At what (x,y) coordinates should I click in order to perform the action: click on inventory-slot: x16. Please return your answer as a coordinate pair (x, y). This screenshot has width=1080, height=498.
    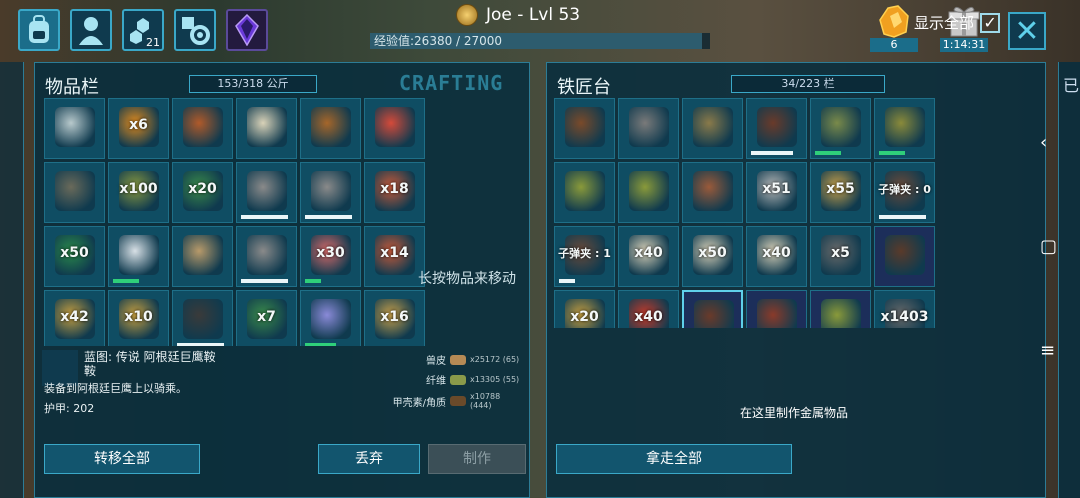
    Looking at the image, I should click on (394, 318).